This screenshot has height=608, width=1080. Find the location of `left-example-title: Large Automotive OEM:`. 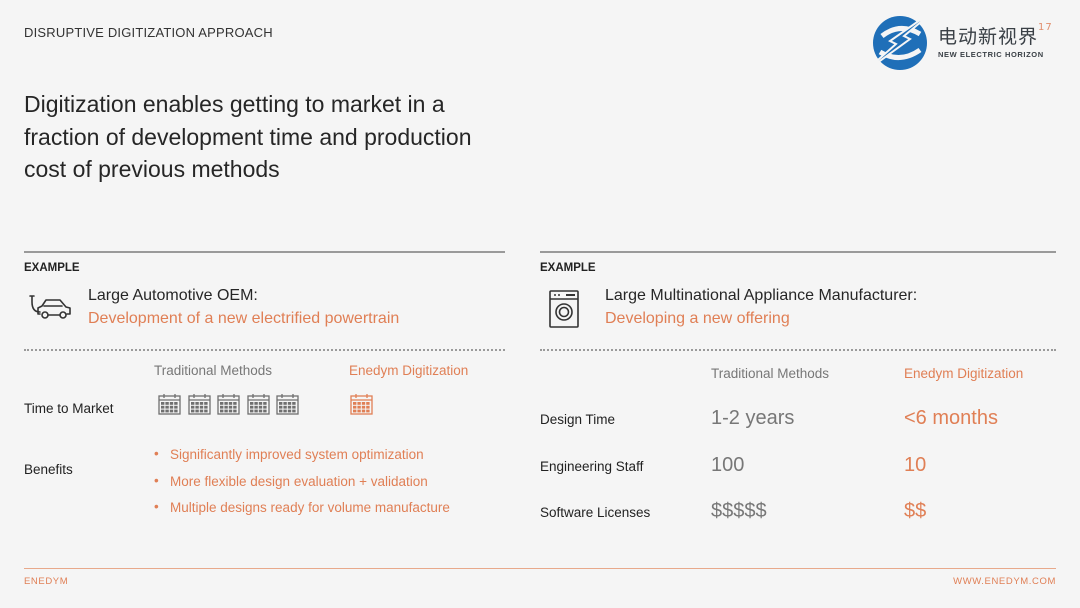

left-example-title: Large Automotive OEM: is located at coordinates (173, 295).